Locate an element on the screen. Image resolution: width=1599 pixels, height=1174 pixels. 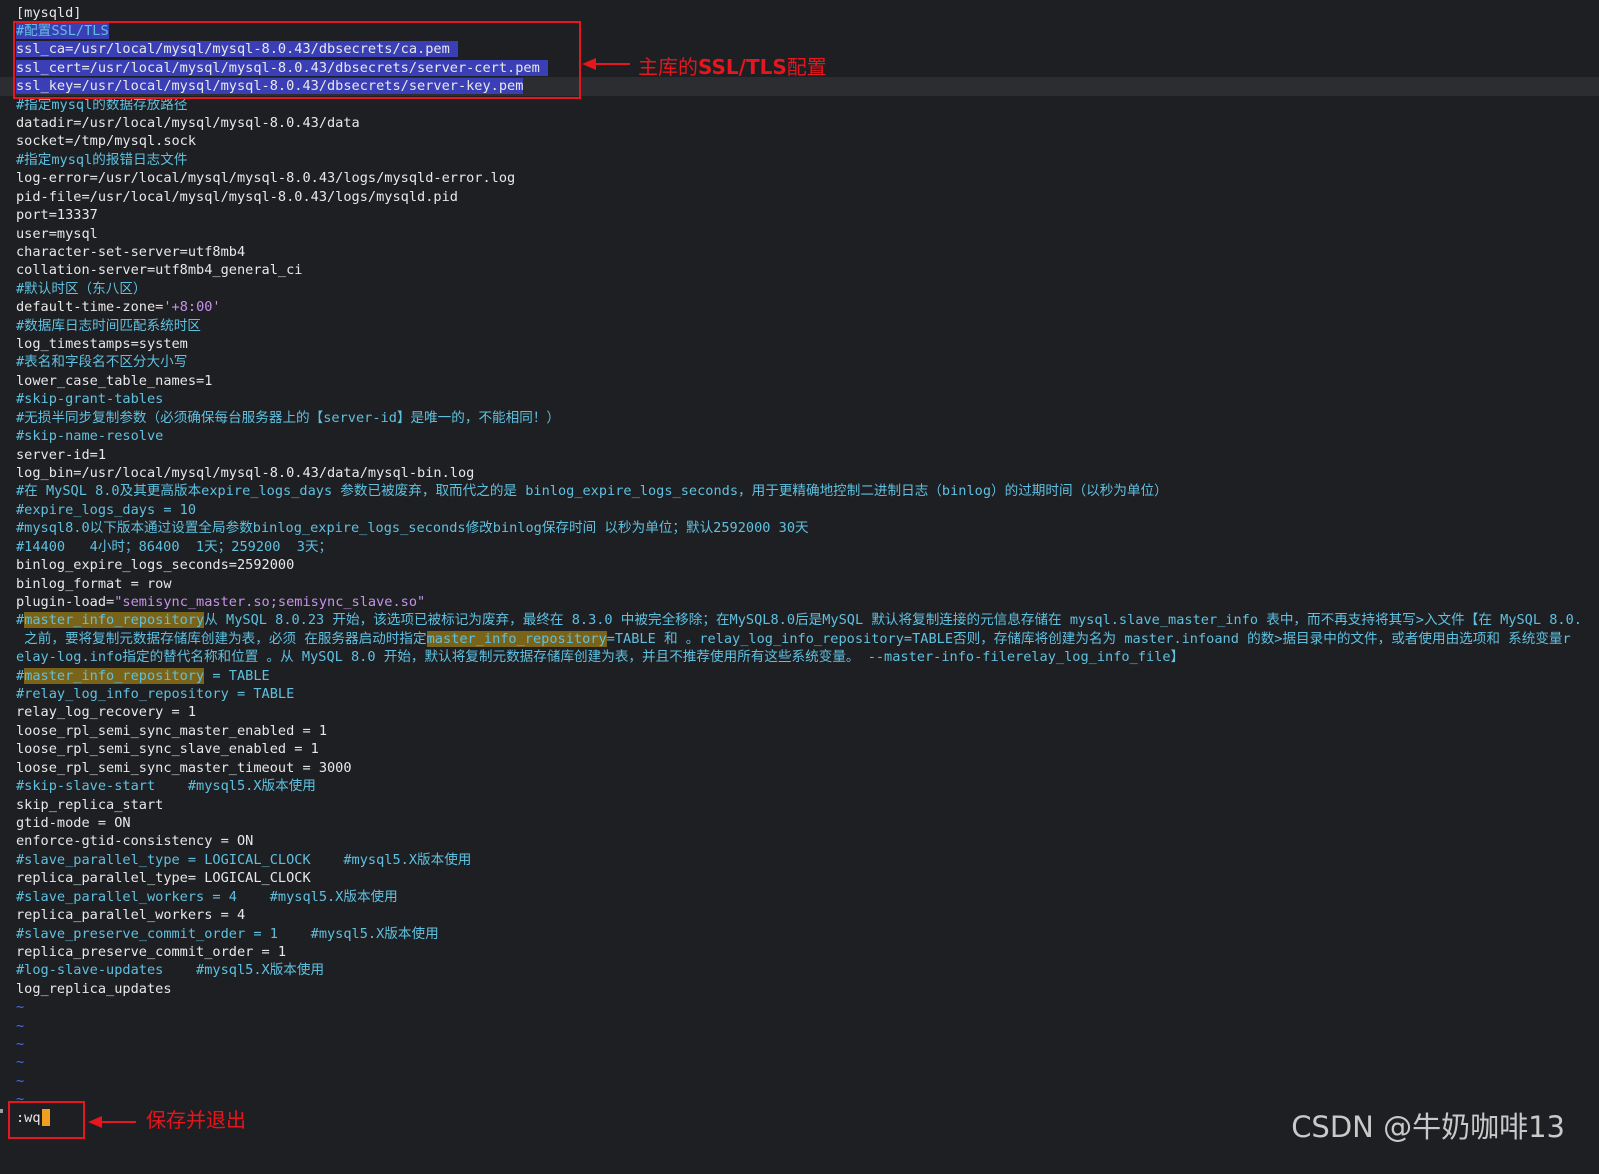
code-text: replica_parallel_type= LOGICAL_CLOCK is located at coordinates (163, 878).